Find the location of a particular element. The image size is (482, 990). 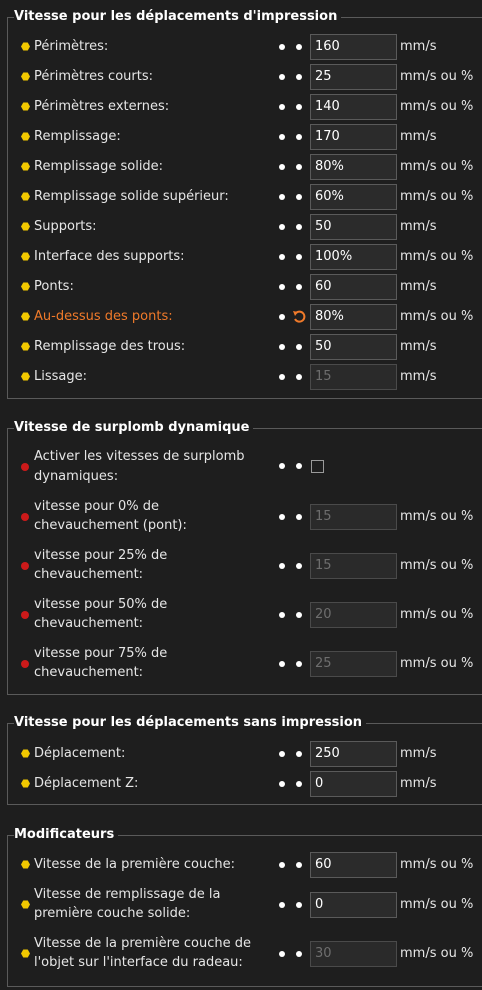

label-overhang-25-line2: chevauchement: is located at coordinates (89, 574).